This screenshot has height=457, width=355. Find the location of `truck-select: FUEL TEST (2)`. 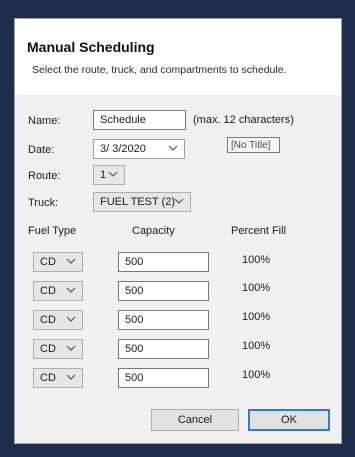

truck-select: FUEL TEST (2) is located at coordinates (142, 202).